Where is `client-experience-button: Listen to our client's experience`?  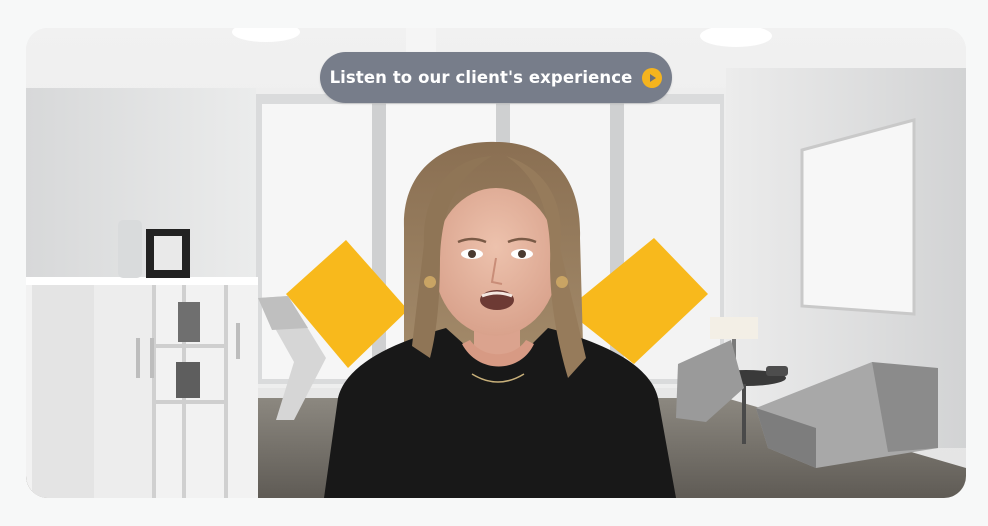
client-experience-button: Listen to our client's experience is located at coordinates (496, 77).